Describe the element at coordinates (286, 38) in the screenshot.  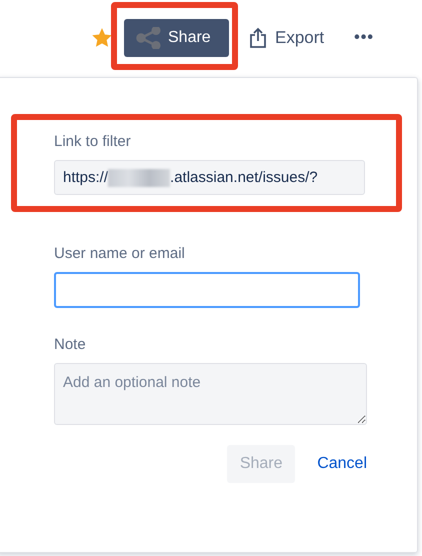
I see `export-button: Export` at that location.